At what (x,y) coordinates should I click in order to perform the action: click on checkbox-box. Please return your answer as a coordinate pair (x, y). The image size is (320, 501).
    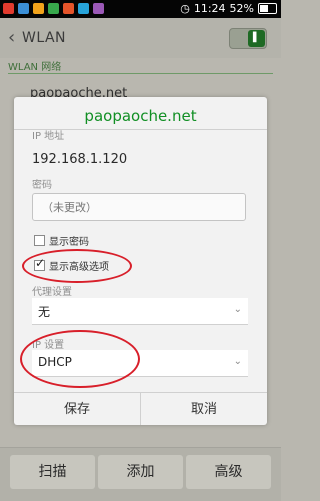
    Looking at the image, I should click on (39, 240).